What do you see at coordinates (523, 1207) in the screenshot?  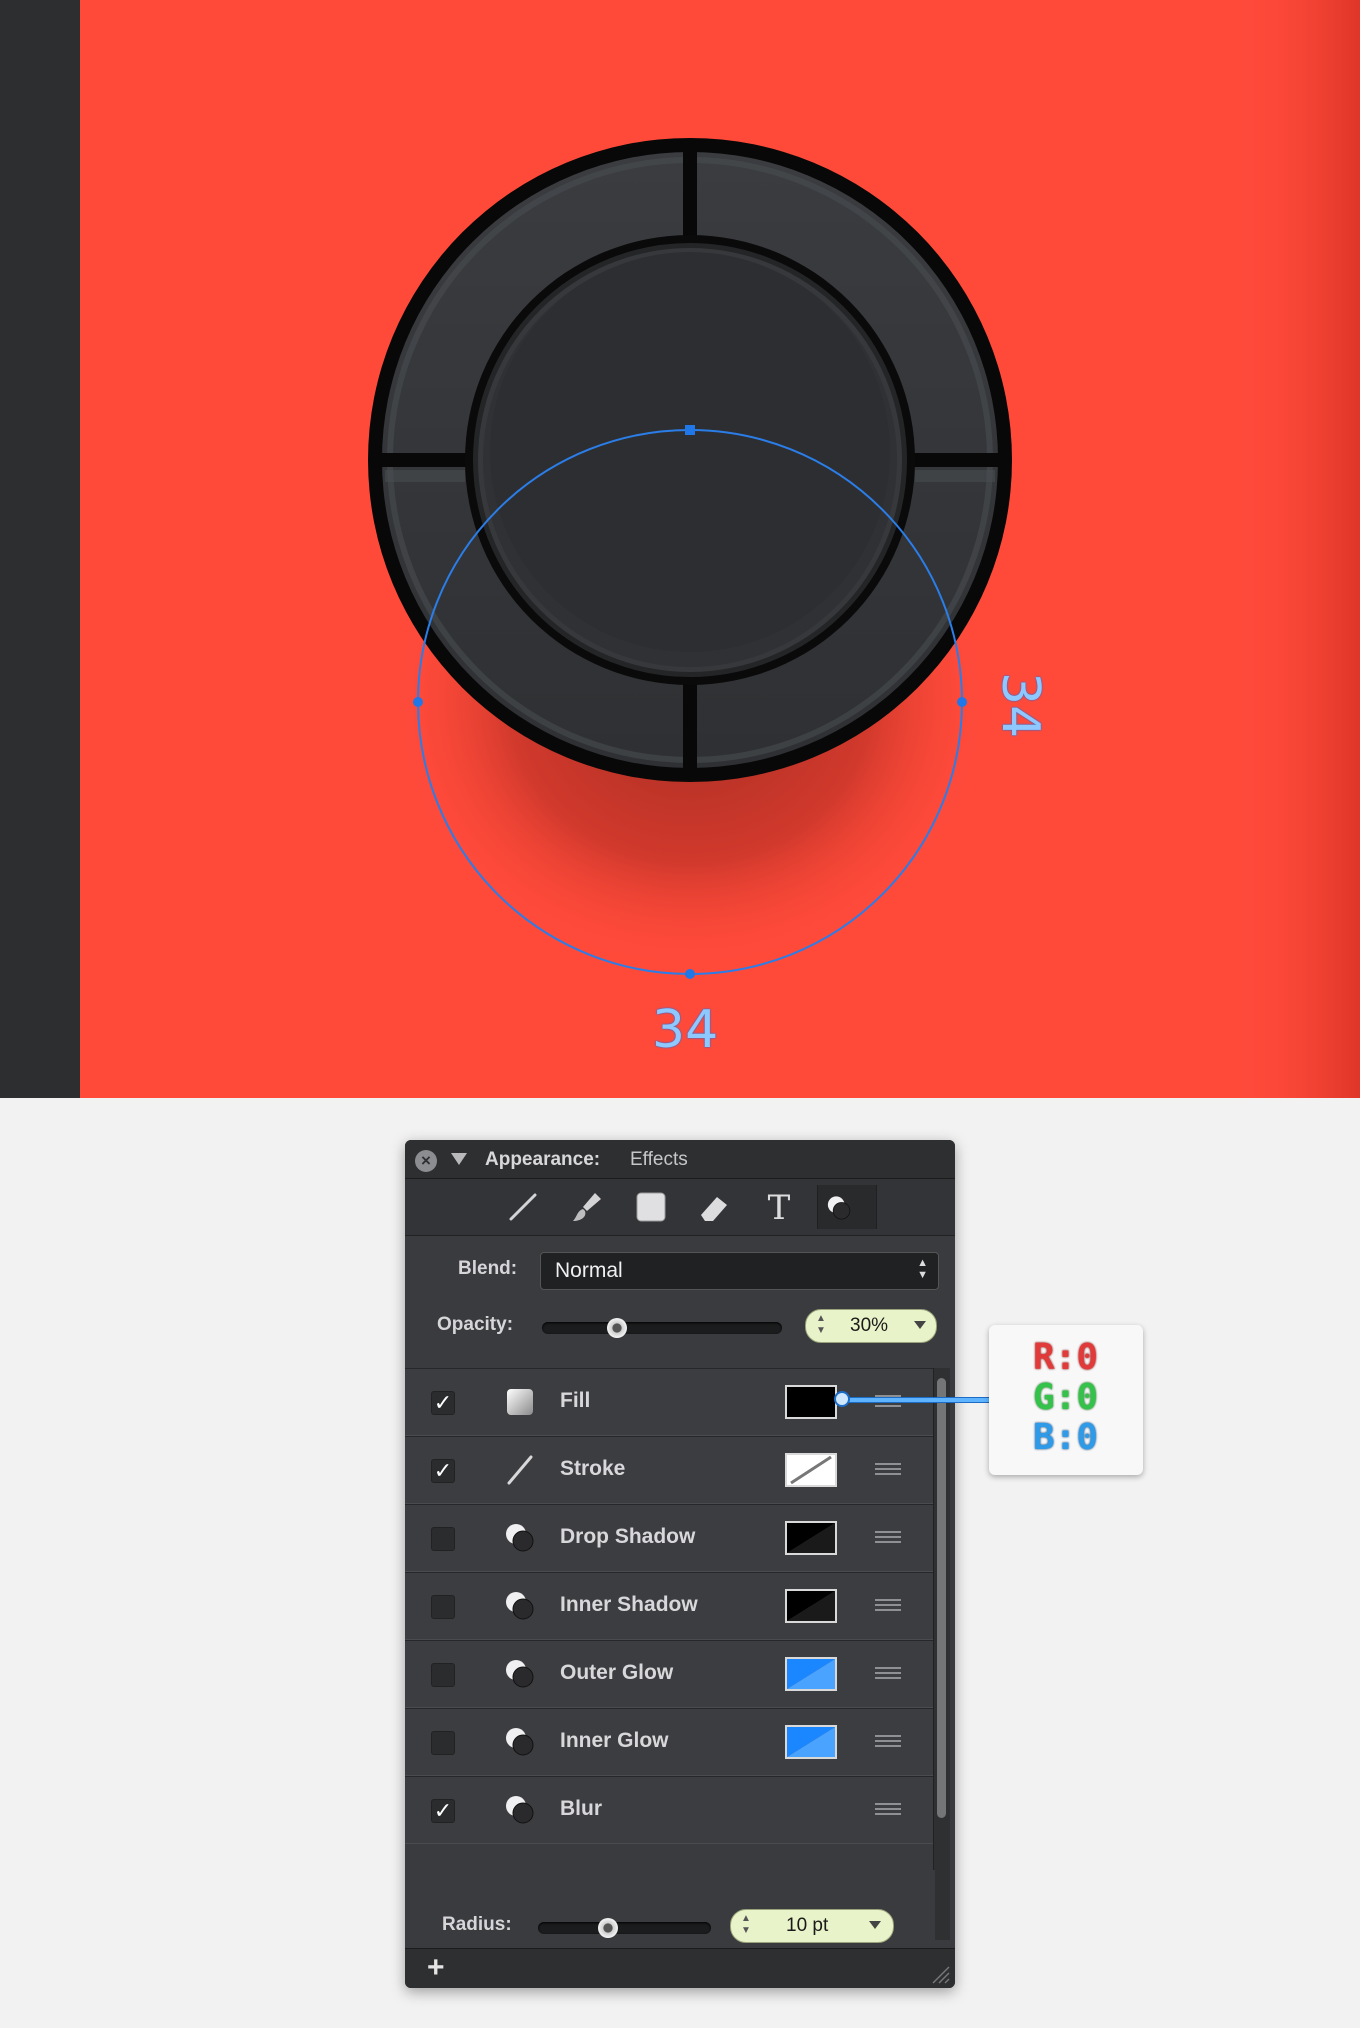 I see `line-tool-icon` at bounding box center [523, 1207].